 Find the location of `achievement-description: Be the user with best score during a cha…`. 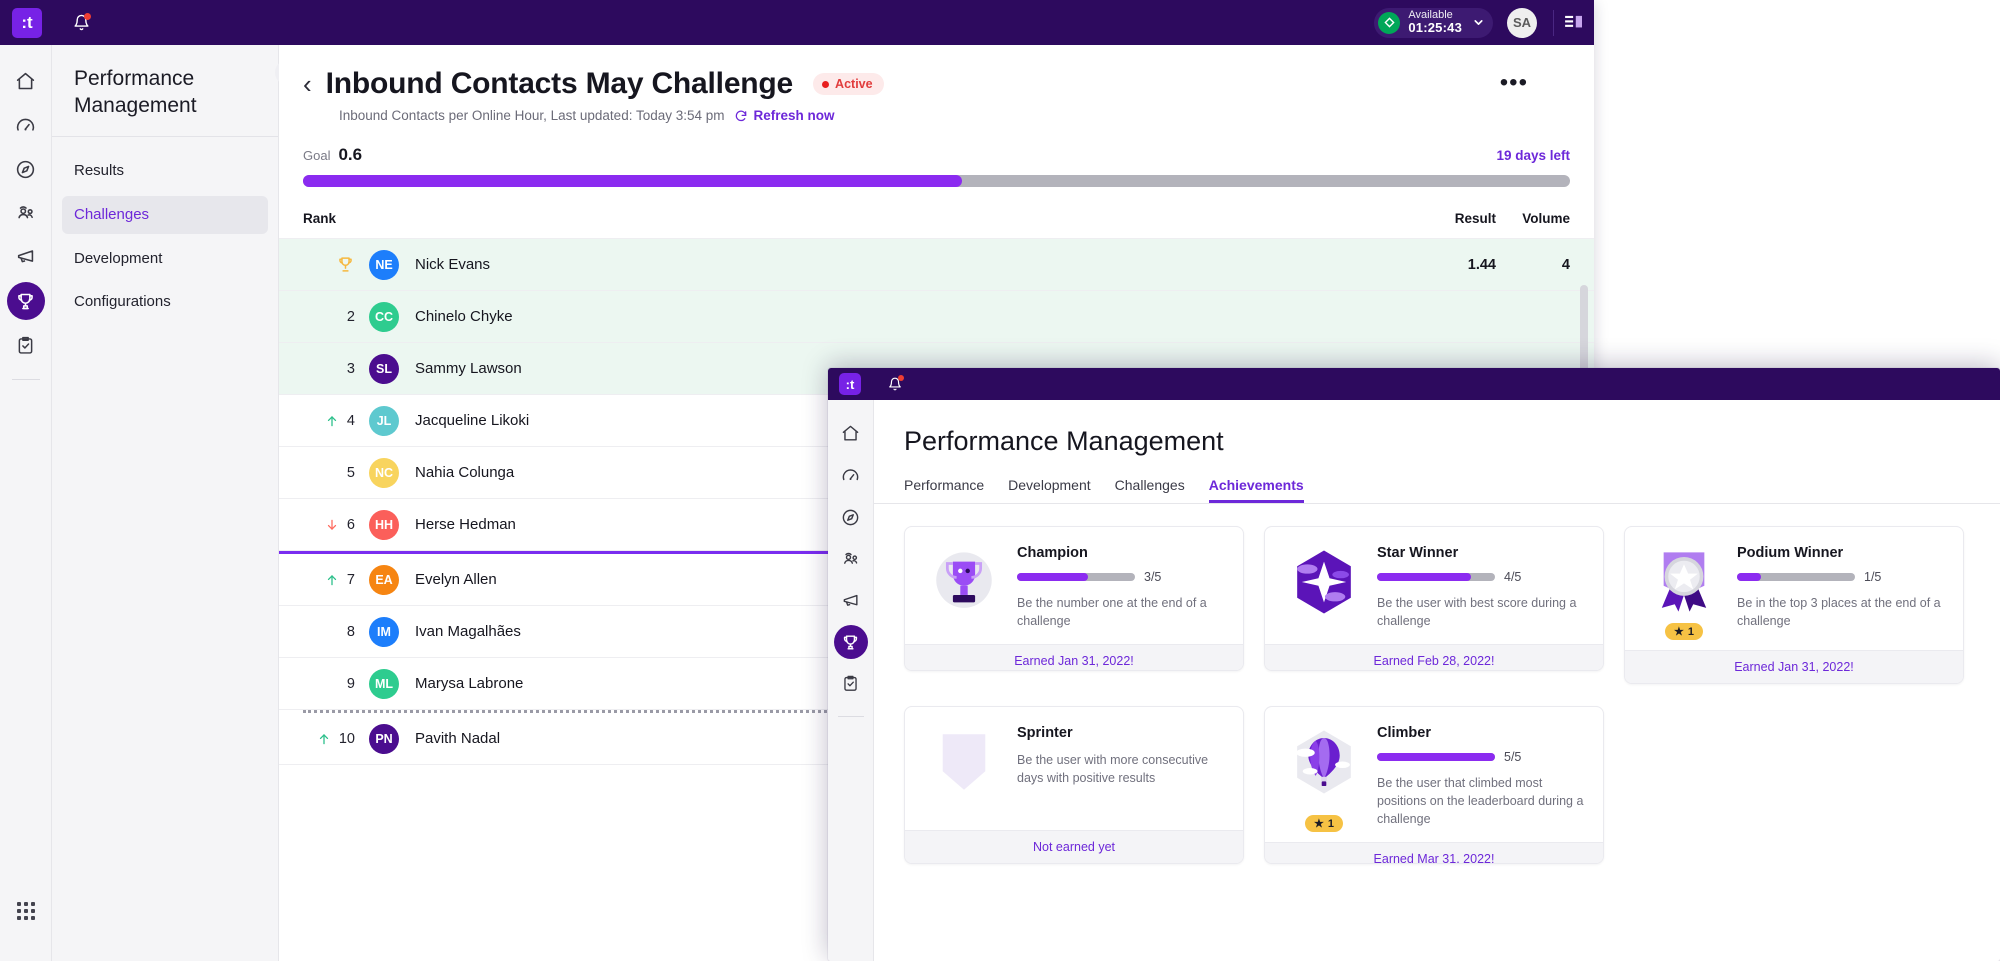

achievement-description: Be the user with best score during a cha… is located at coordinates (1477, 612).